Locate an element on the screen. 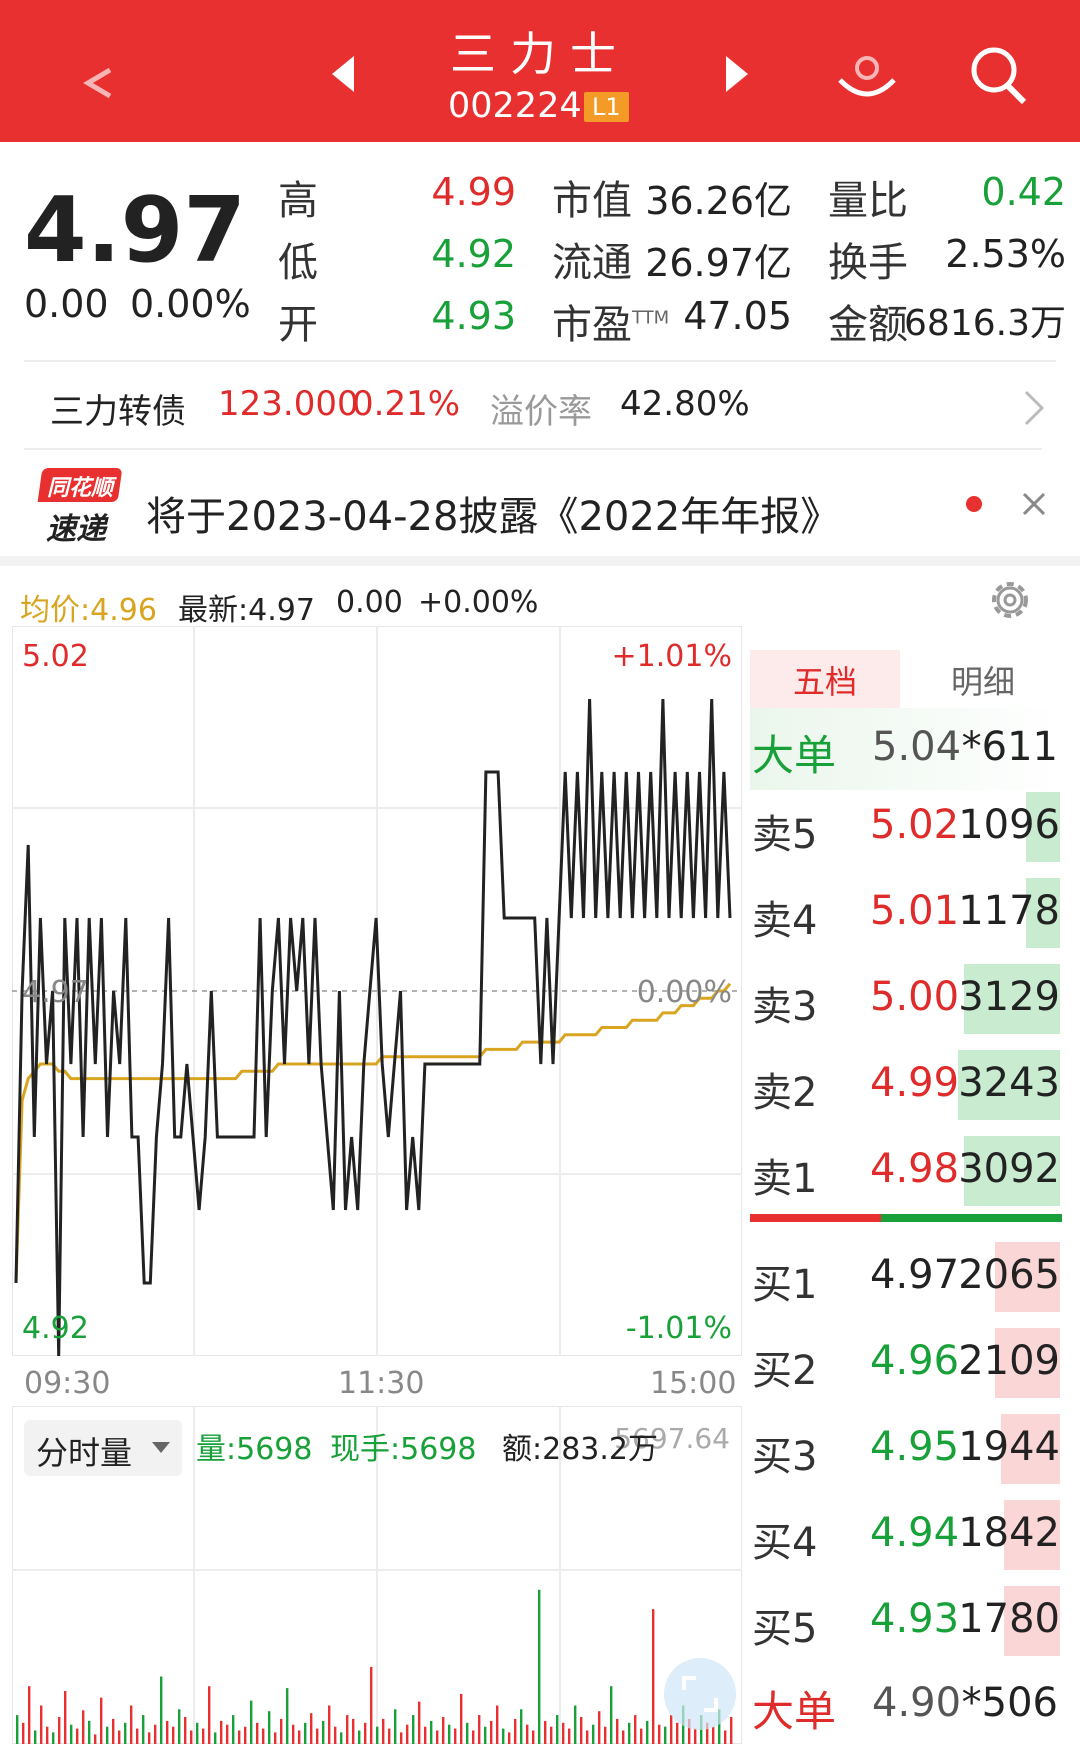 This screenshot has height=1744, width=1080. buy-level-volume: 1944 is located at coordinates (1009, 1447).